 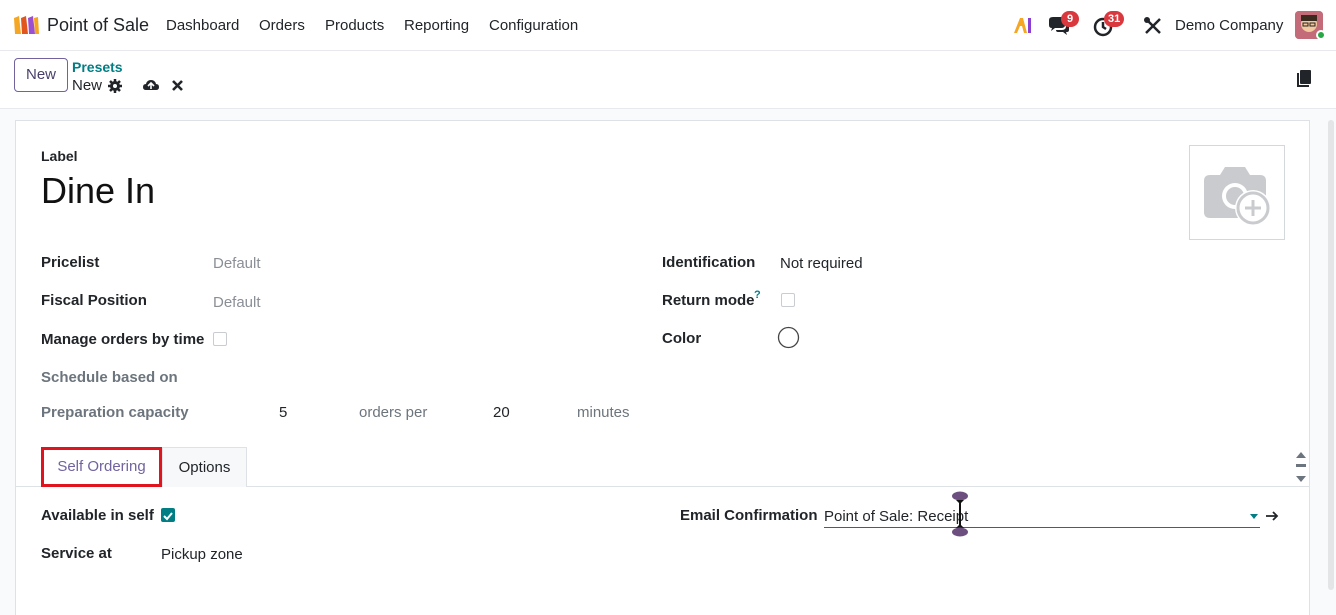 What do you see at coordinates (1272, 516) in the screenshot?
I see `internal-link-arrow-icon` at bounding box center [1272, 516].